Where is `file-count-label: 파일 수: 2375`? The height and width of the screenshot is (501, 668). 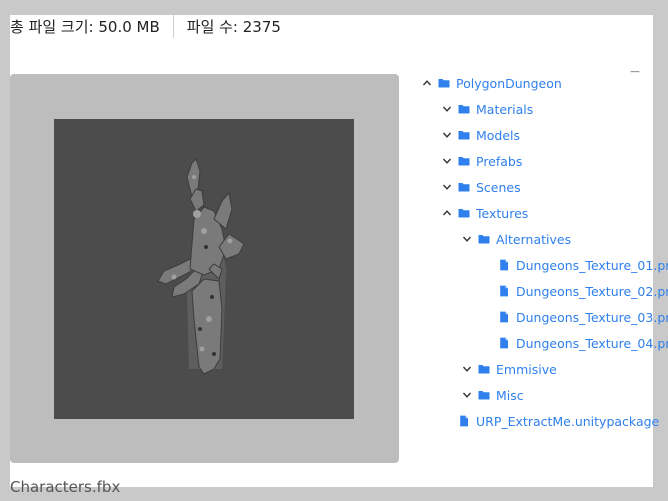
file-count-label: 파일 수: 2375 is located at coordinates (233, 26).